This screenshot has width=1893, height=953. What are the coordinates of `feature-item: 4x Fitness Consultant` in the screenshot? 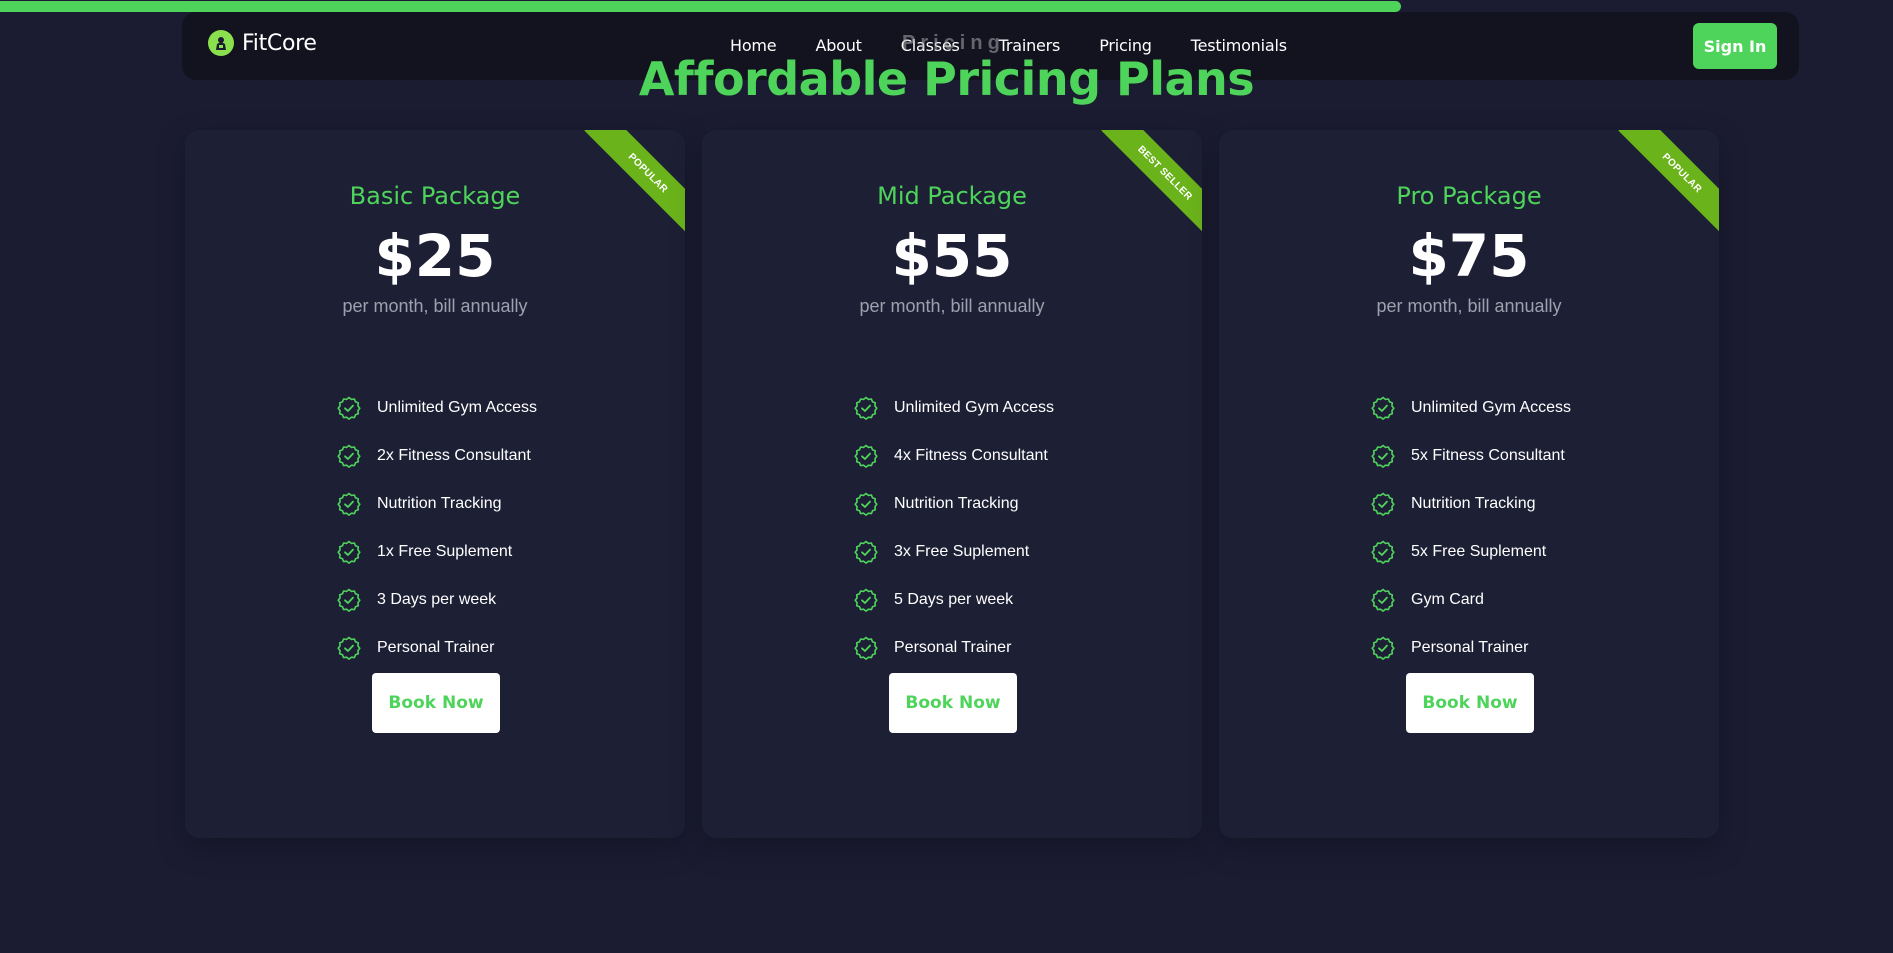 It's located at (954, 456).